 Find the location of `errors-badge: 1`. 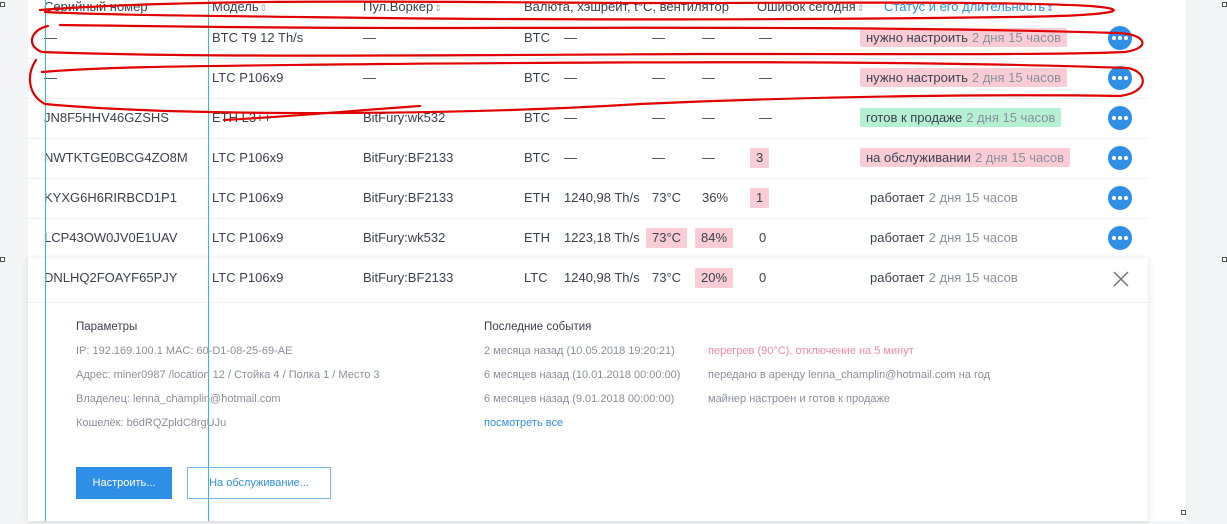

errors-badge: 1 is located at coordinates (760, 198).